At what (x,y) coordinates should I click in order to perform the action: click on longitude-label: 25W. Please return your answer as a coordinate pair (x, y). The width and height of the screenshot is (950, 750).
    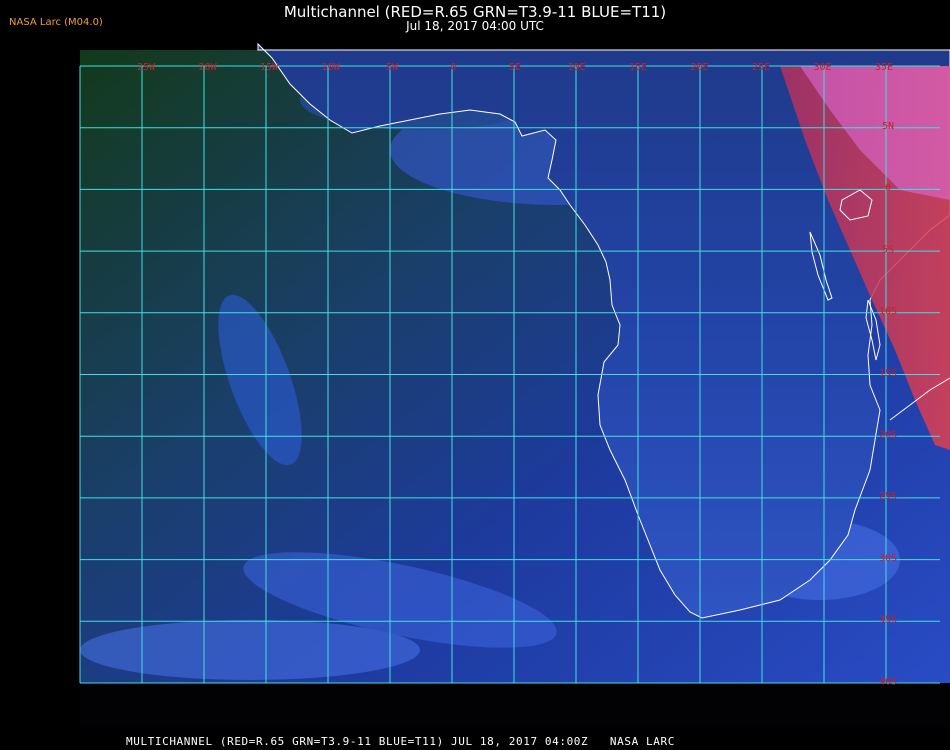
    Looking at the image, I should click on (146, 67).